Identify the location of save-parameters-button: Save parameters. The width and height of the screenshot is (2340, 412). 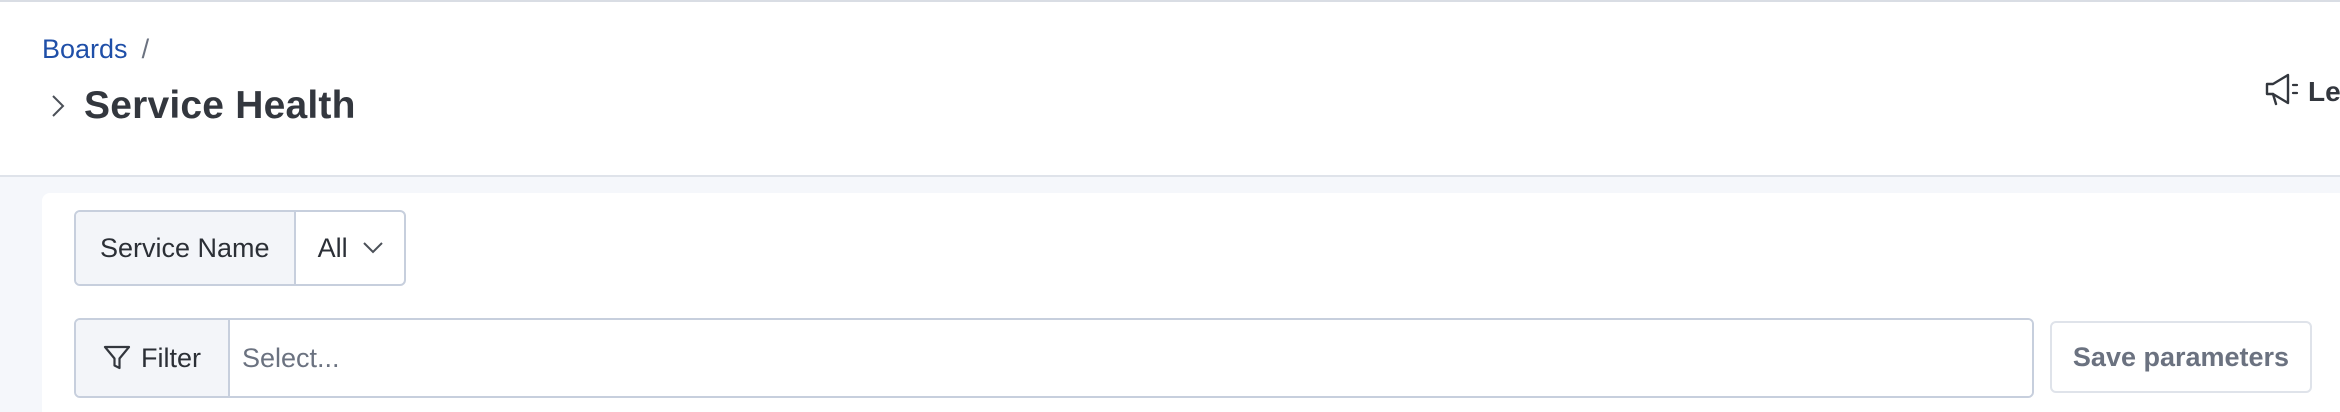
(2181, 357).